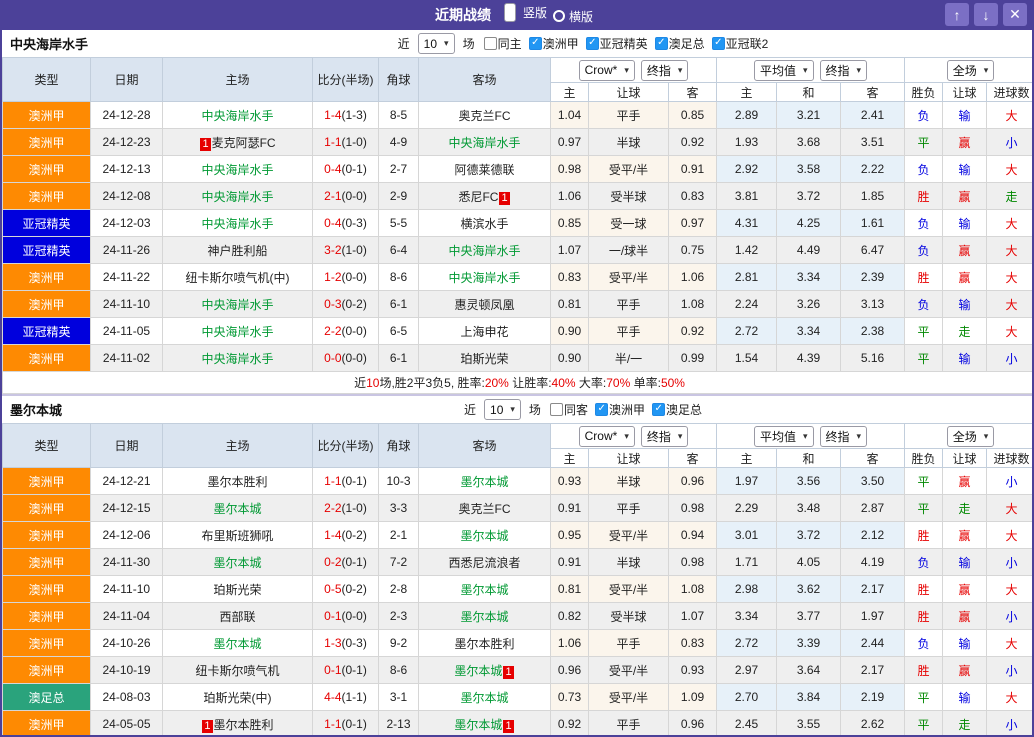  Describe the element at coordinates (628, 535) in the screenshot. I see `odds-handicap: 受平/半` at that location.